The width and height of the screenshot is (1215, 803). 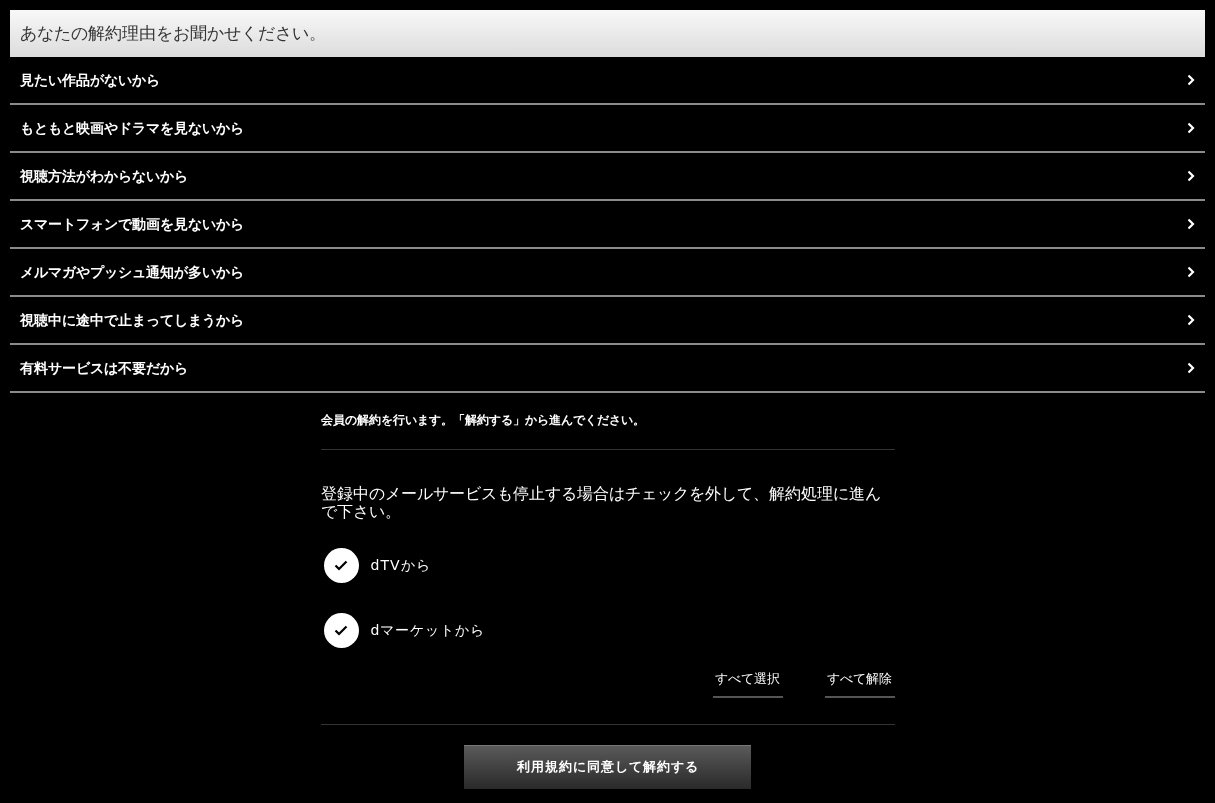 What do you see at coordinates (607, 421) in the screenshot?
I see `notice-text: 会員の解約を行います。「解約する」から進んでください。` at bounding box center [607, 421].